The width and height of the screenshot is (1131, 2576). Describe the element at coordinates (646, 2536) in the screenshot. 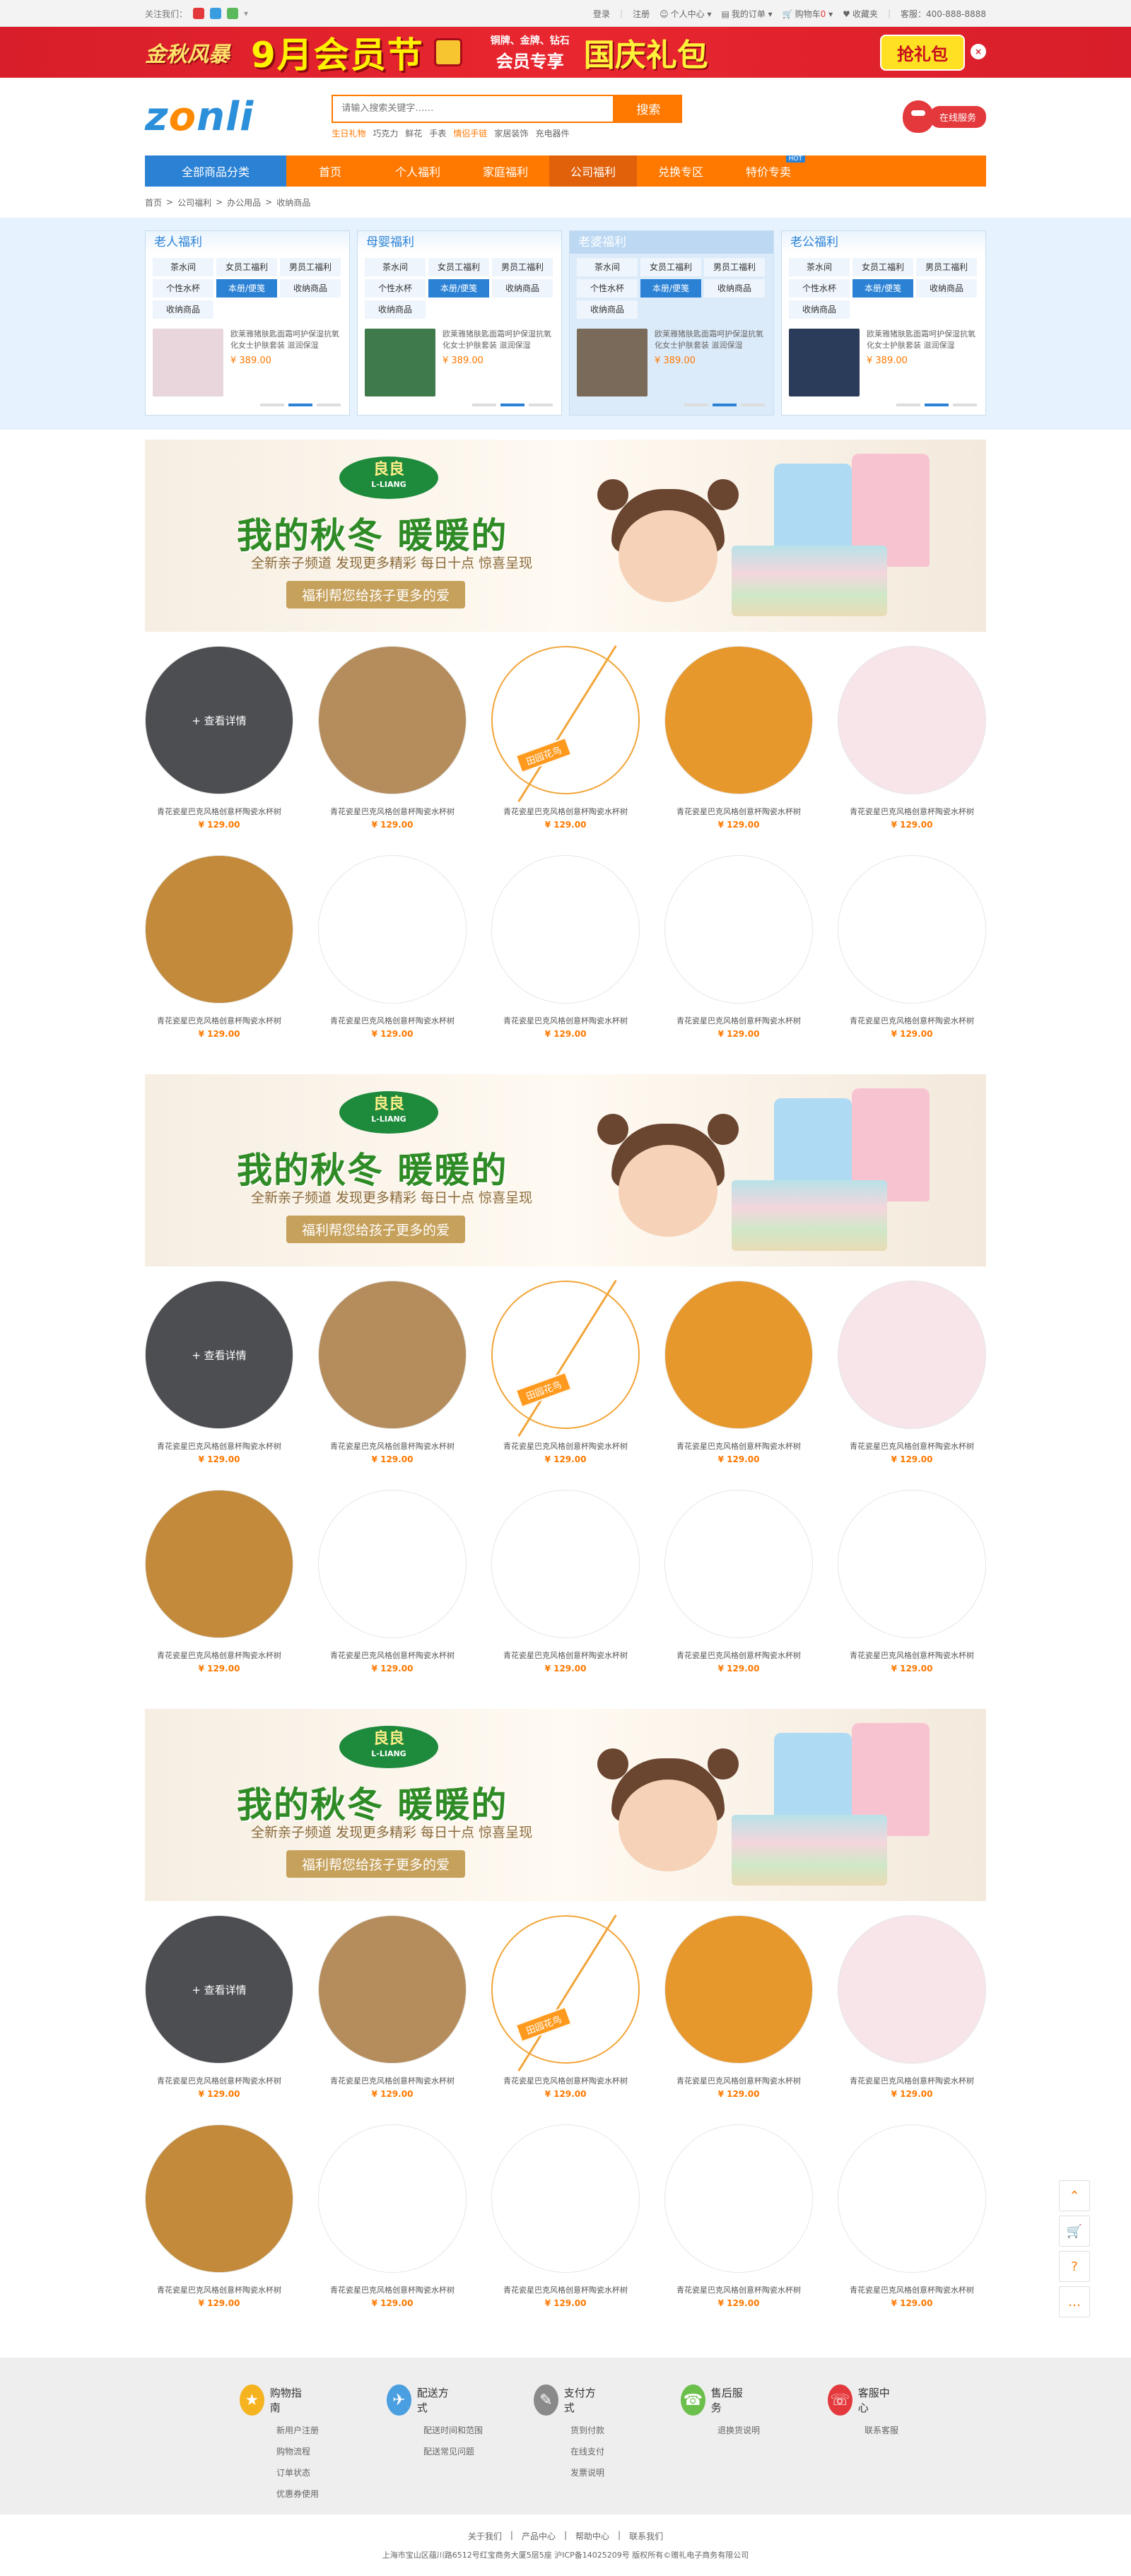

I see `bottom-link: 联系我们` at that location.